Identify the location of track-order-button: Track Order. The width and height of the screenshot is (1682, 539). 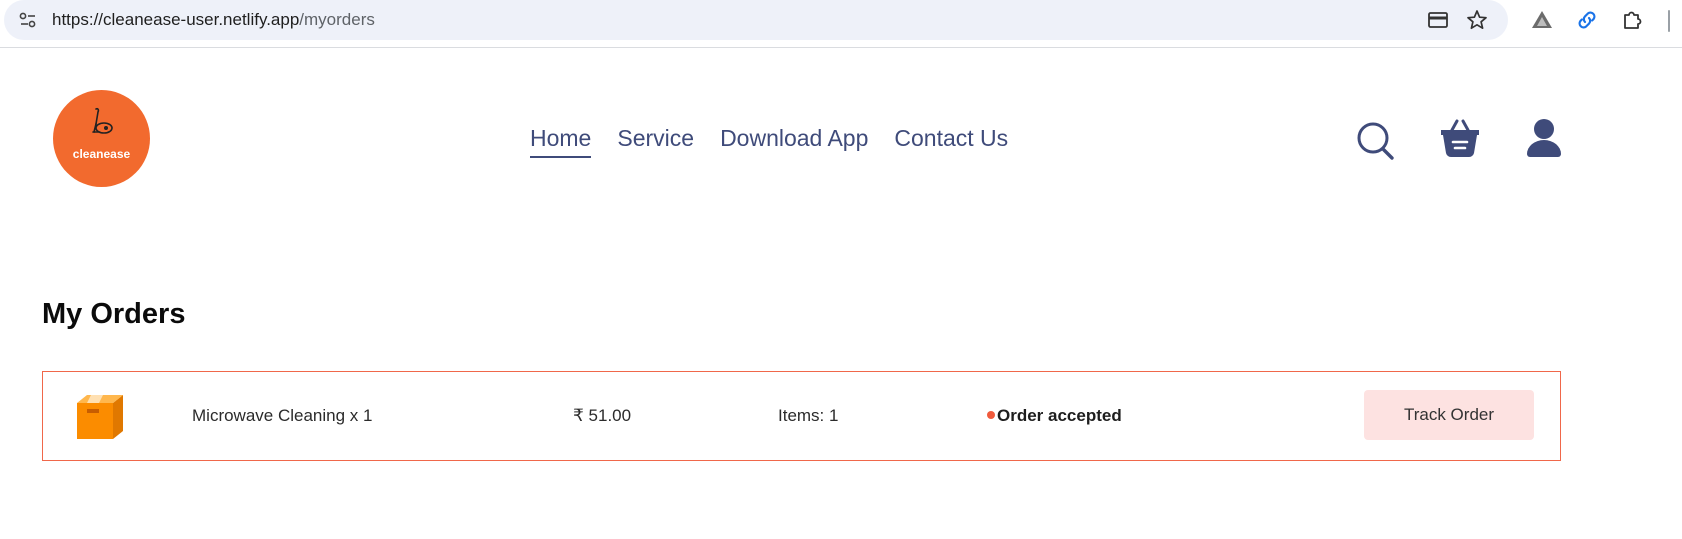
(1449, 415).